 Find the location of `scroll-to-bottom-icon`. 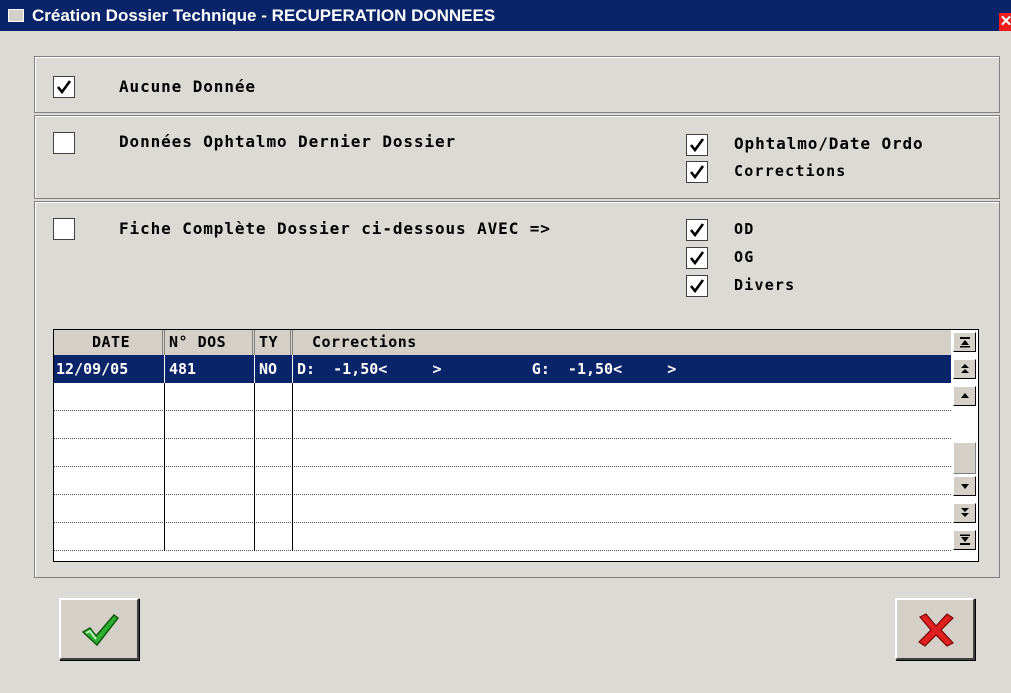

scroll-to-bottom-icon is located at coordinates (965, 539).